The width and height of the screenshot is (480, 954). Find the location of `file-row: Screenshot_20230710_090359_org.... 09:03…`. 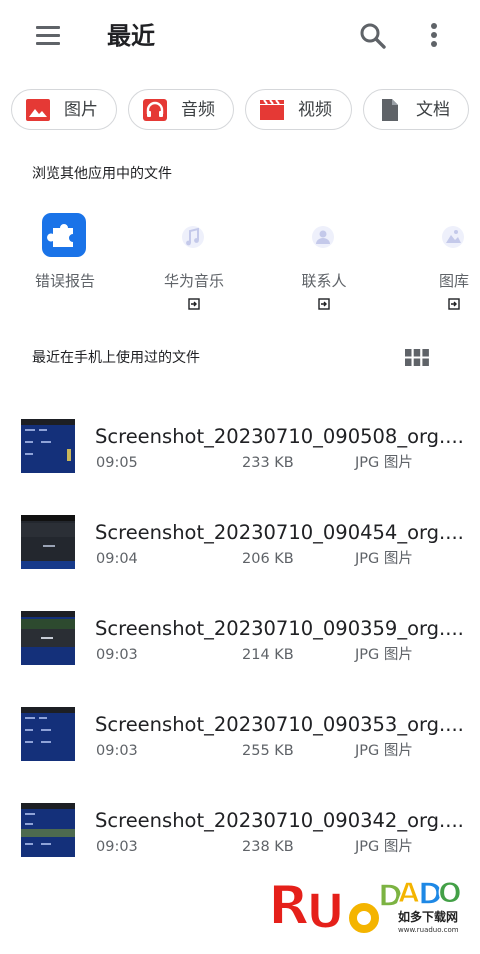

file-row: Screenshot_20230710_090359_org.... 09:03… is located at coordinates (240, 637).